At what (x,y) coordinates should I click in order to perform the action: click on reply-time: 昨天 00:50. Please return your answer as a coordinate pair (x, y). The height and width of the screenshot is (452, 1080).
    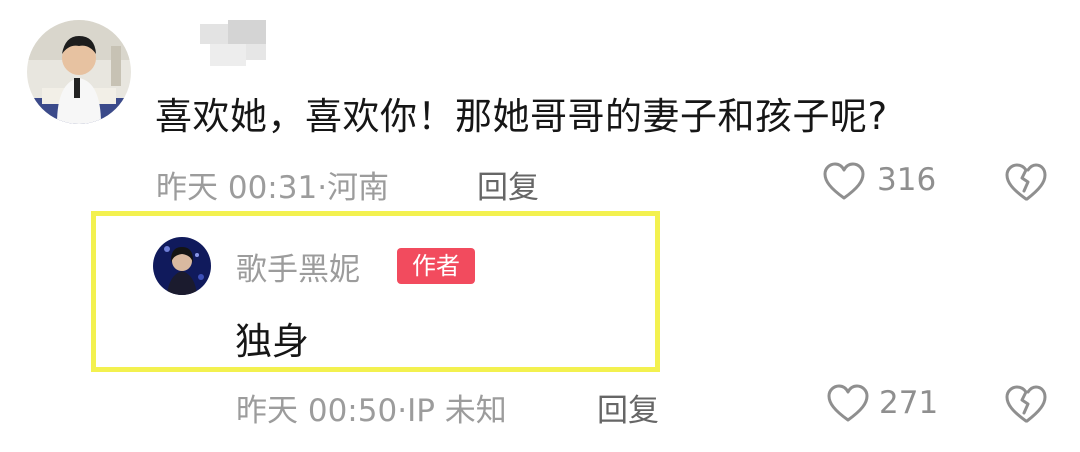
    Looking at the image, I should click on (317, 411).